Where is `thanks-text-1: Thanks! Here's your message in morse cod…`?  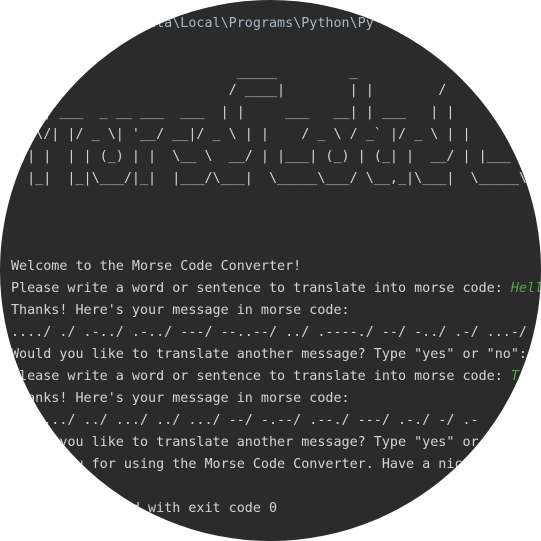
thanks-text-1: Thanks! Here's your message in morse cod… is located at coordinates (180, 310).